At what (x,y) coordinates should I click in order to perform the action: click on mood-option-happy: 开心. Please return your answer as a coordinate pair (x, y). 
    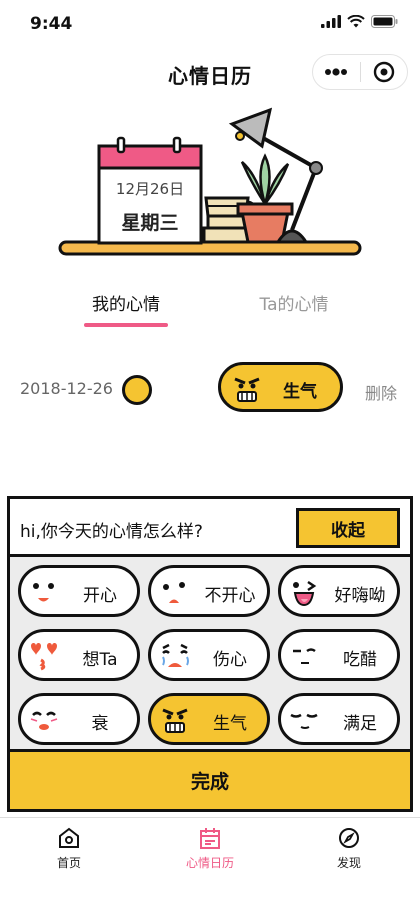
    Looking at the image, I should click on (79, 591).